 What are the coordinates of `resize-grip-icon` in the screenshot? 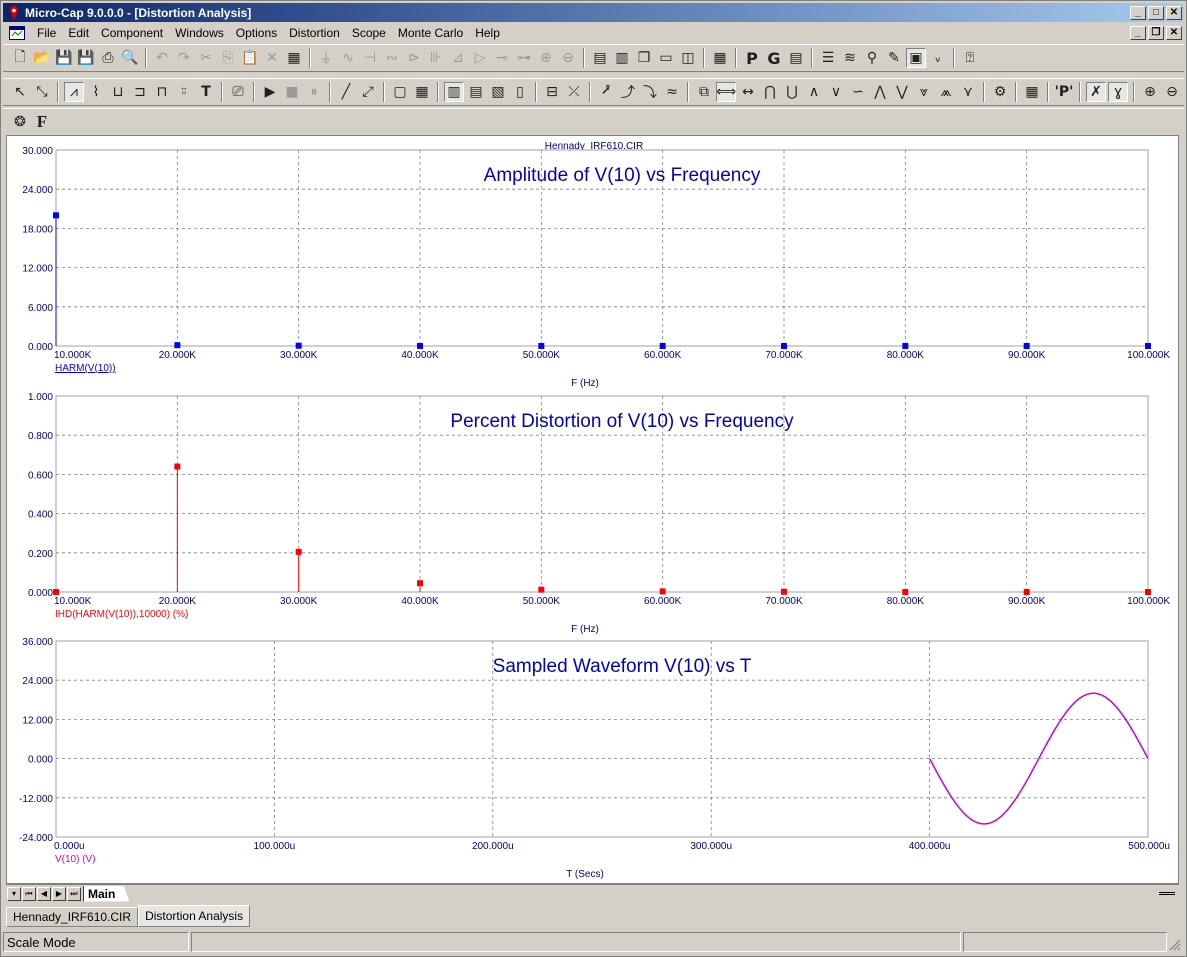 It's located at (1175, 945).